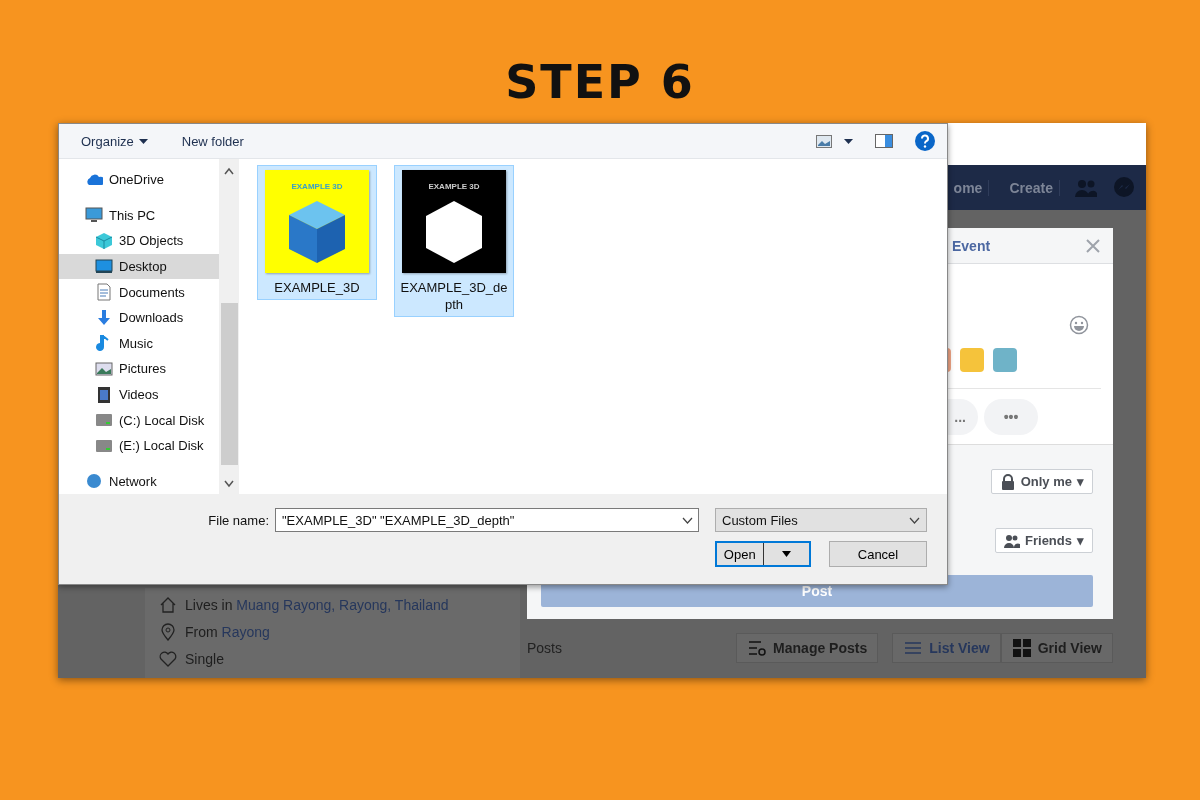 This screenshot has height=800, width=1200. What do you see at coordinates (229, 171) in the screenshot?
I see `chevron-up-icon` at bounding box center [229, 171].